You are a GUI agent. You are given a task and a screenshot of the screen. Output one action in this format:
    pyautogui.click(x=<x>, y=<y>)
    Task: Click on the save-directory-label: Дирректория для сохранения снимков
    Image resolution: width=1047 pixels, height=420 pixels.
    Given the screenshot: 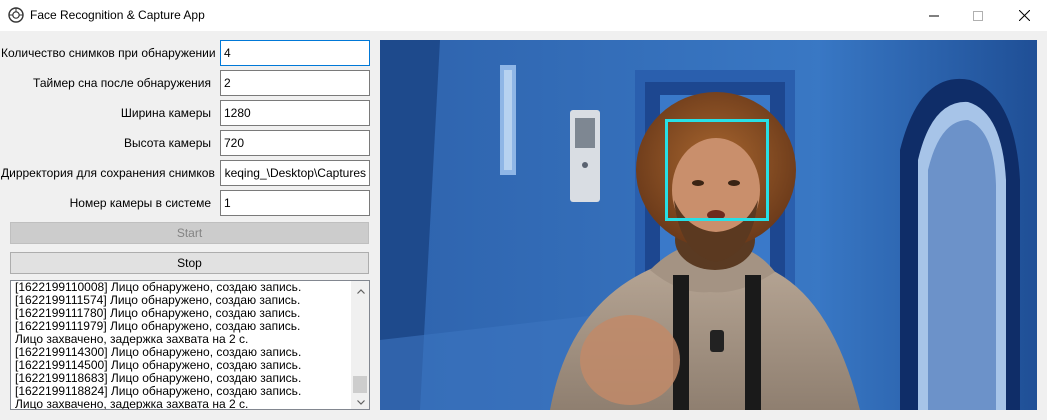 What is the action you would take?
    pyautogui.click(x=108, y=173)
    